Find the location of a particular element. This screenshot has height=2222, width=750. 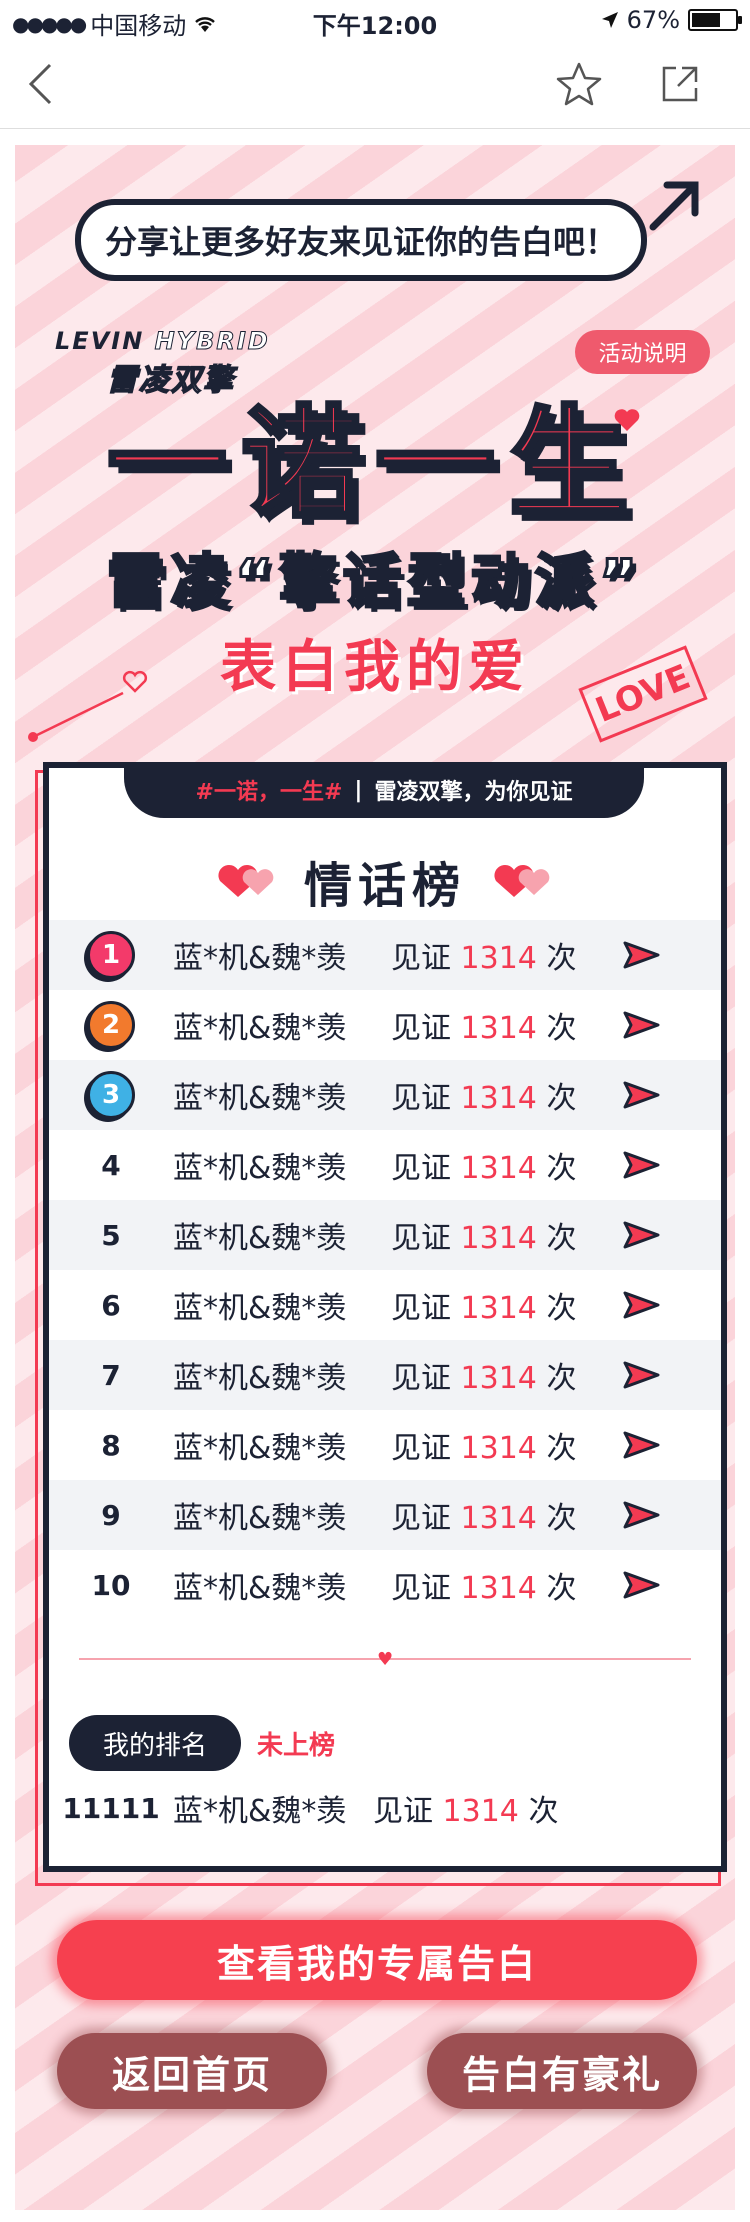

rank-medal-icon: 3 is located at coordinates (111, 1095).